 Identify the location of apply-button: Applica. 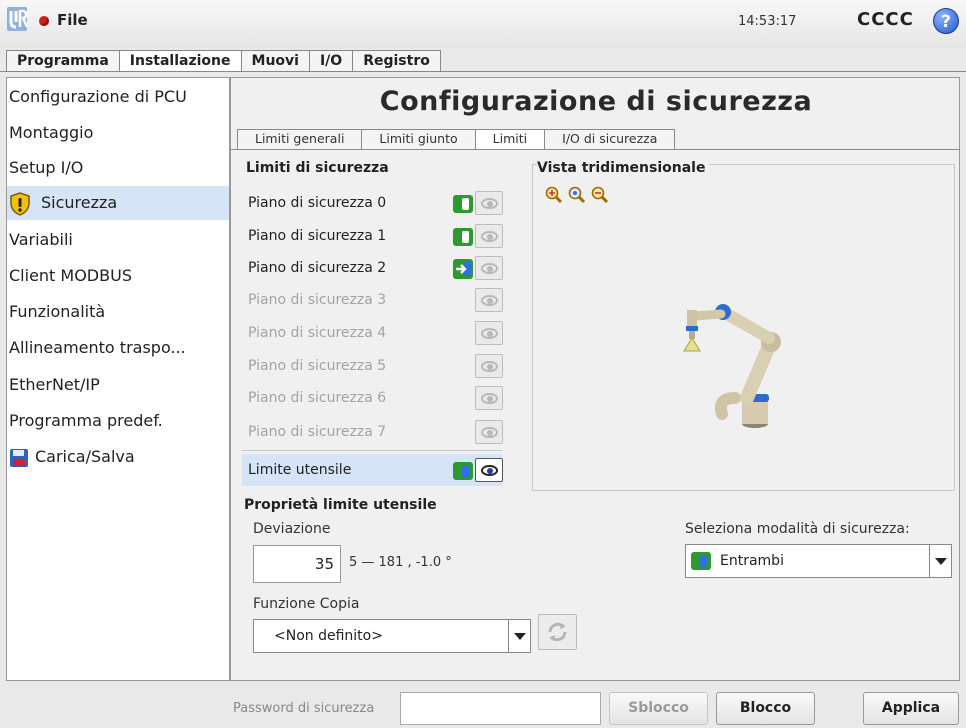
(911, 708).